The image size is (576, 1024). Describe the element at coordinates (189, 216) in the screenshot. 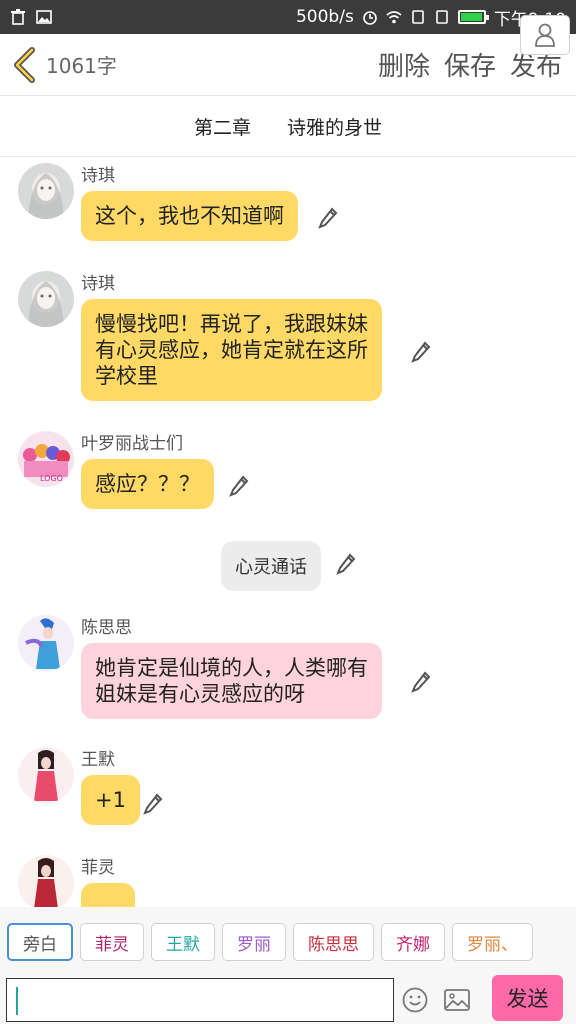

I see `message-bubble: 这个，我也不知道啊` at that location.